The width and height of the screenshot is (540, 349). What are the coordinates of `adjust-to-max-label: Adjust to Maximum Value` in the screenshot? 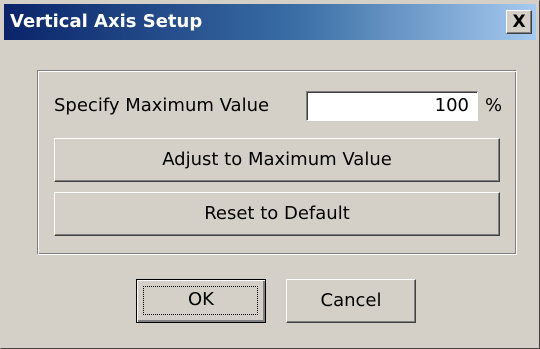 It's located at (277, 159).